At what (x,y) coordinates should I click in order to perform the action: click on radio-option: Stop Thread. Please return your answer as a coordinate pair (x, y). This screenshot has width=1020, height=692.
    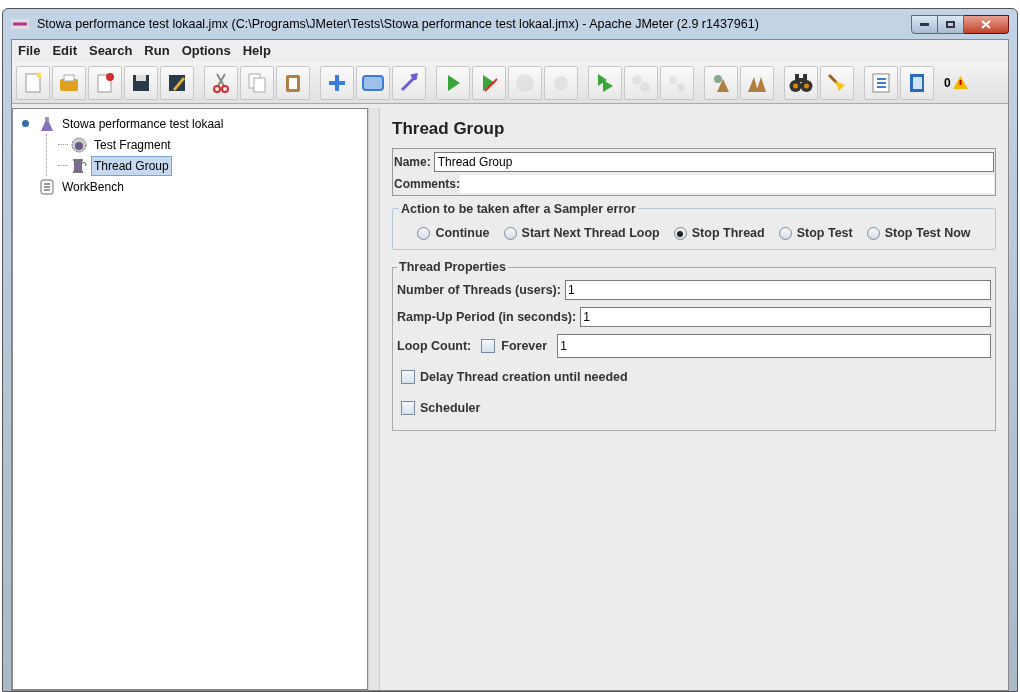
    Looking at the image, I should click on (719, 233).